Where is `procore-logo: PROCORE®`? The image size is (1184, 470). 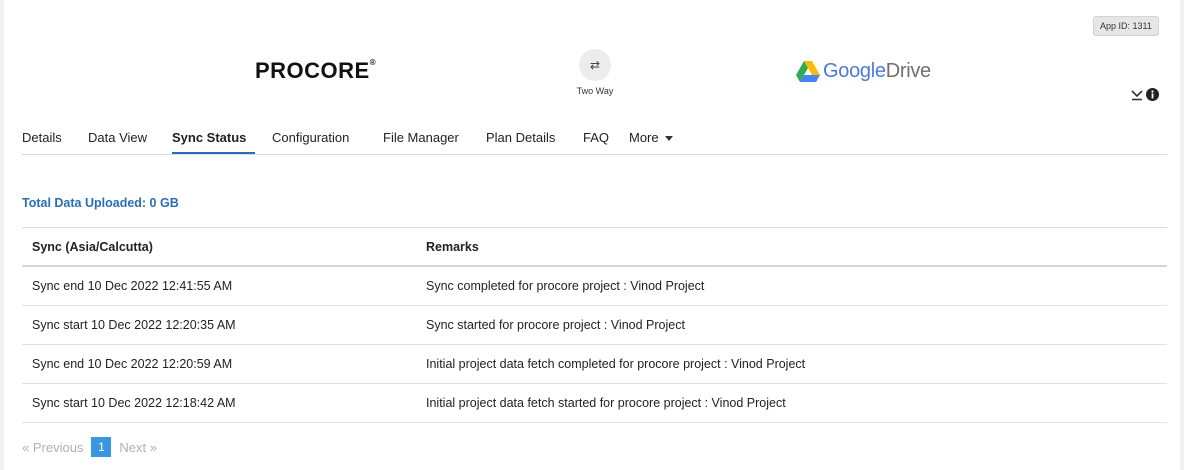 procore-logo: PROCORE® is located at coordinates (315, 71).